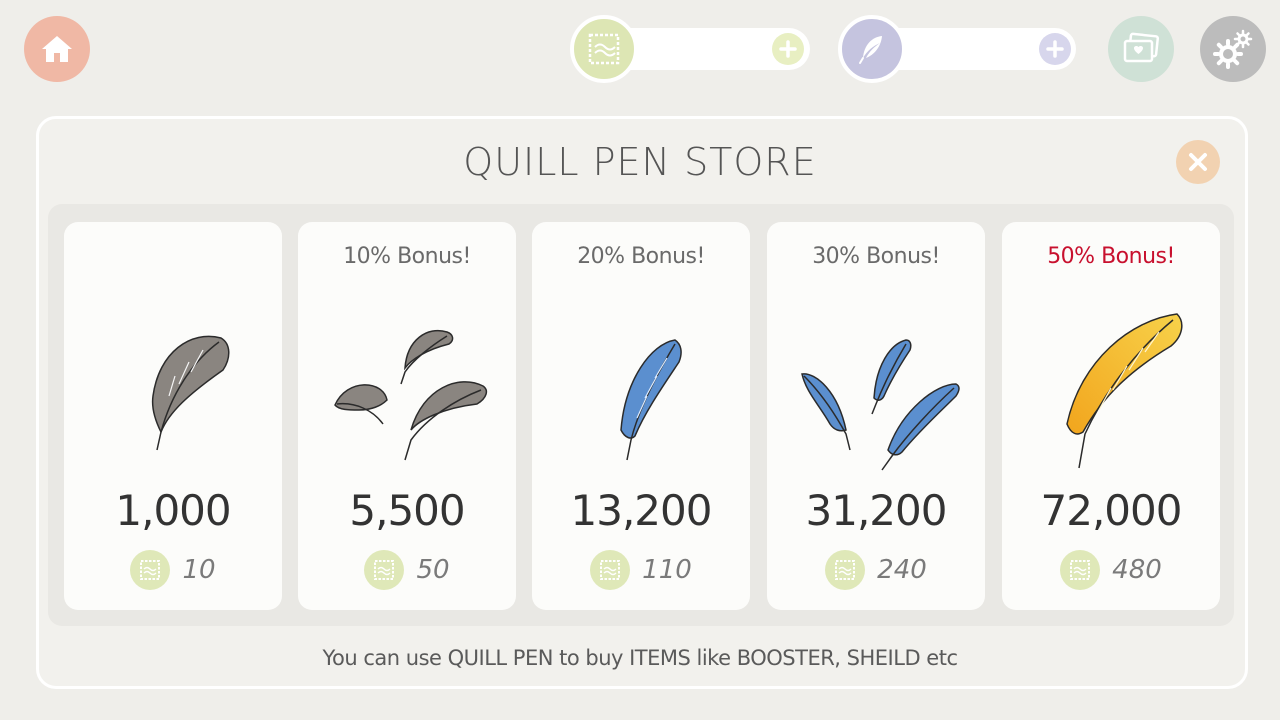 This screenshot has width=1280, height=720. I want to click on gray-feather-icon, so click(190, 393).